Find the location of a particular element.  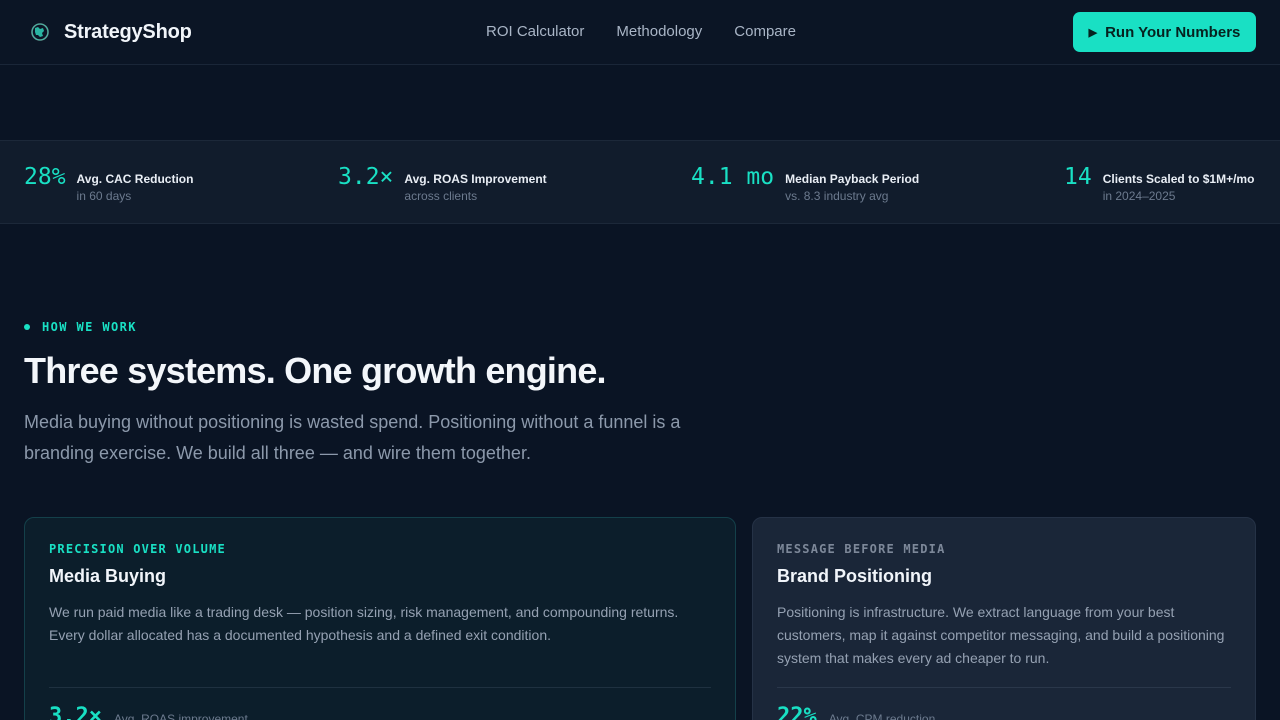

cta-label: Run Your Numbers is located at coordinates (1173, 32).